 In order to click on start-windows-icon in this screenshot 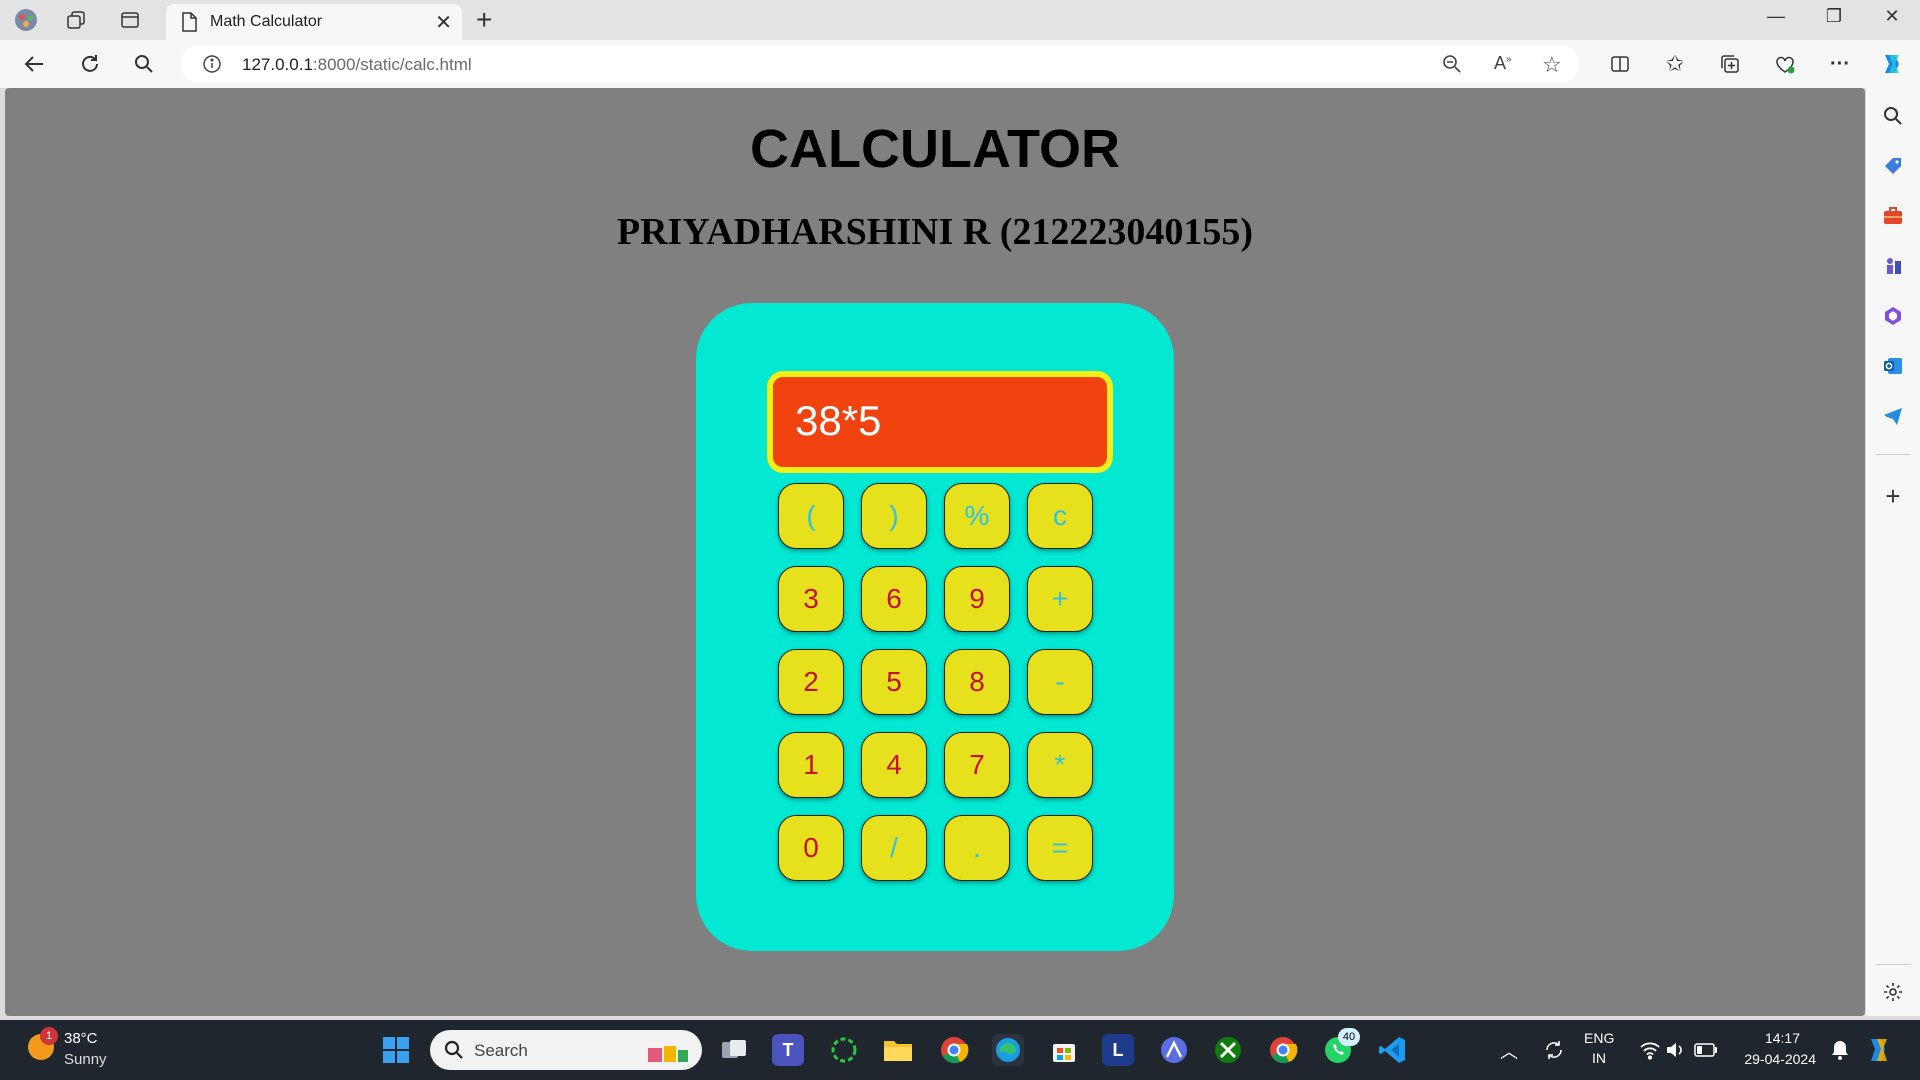, I will do `click(396, 1050)`.